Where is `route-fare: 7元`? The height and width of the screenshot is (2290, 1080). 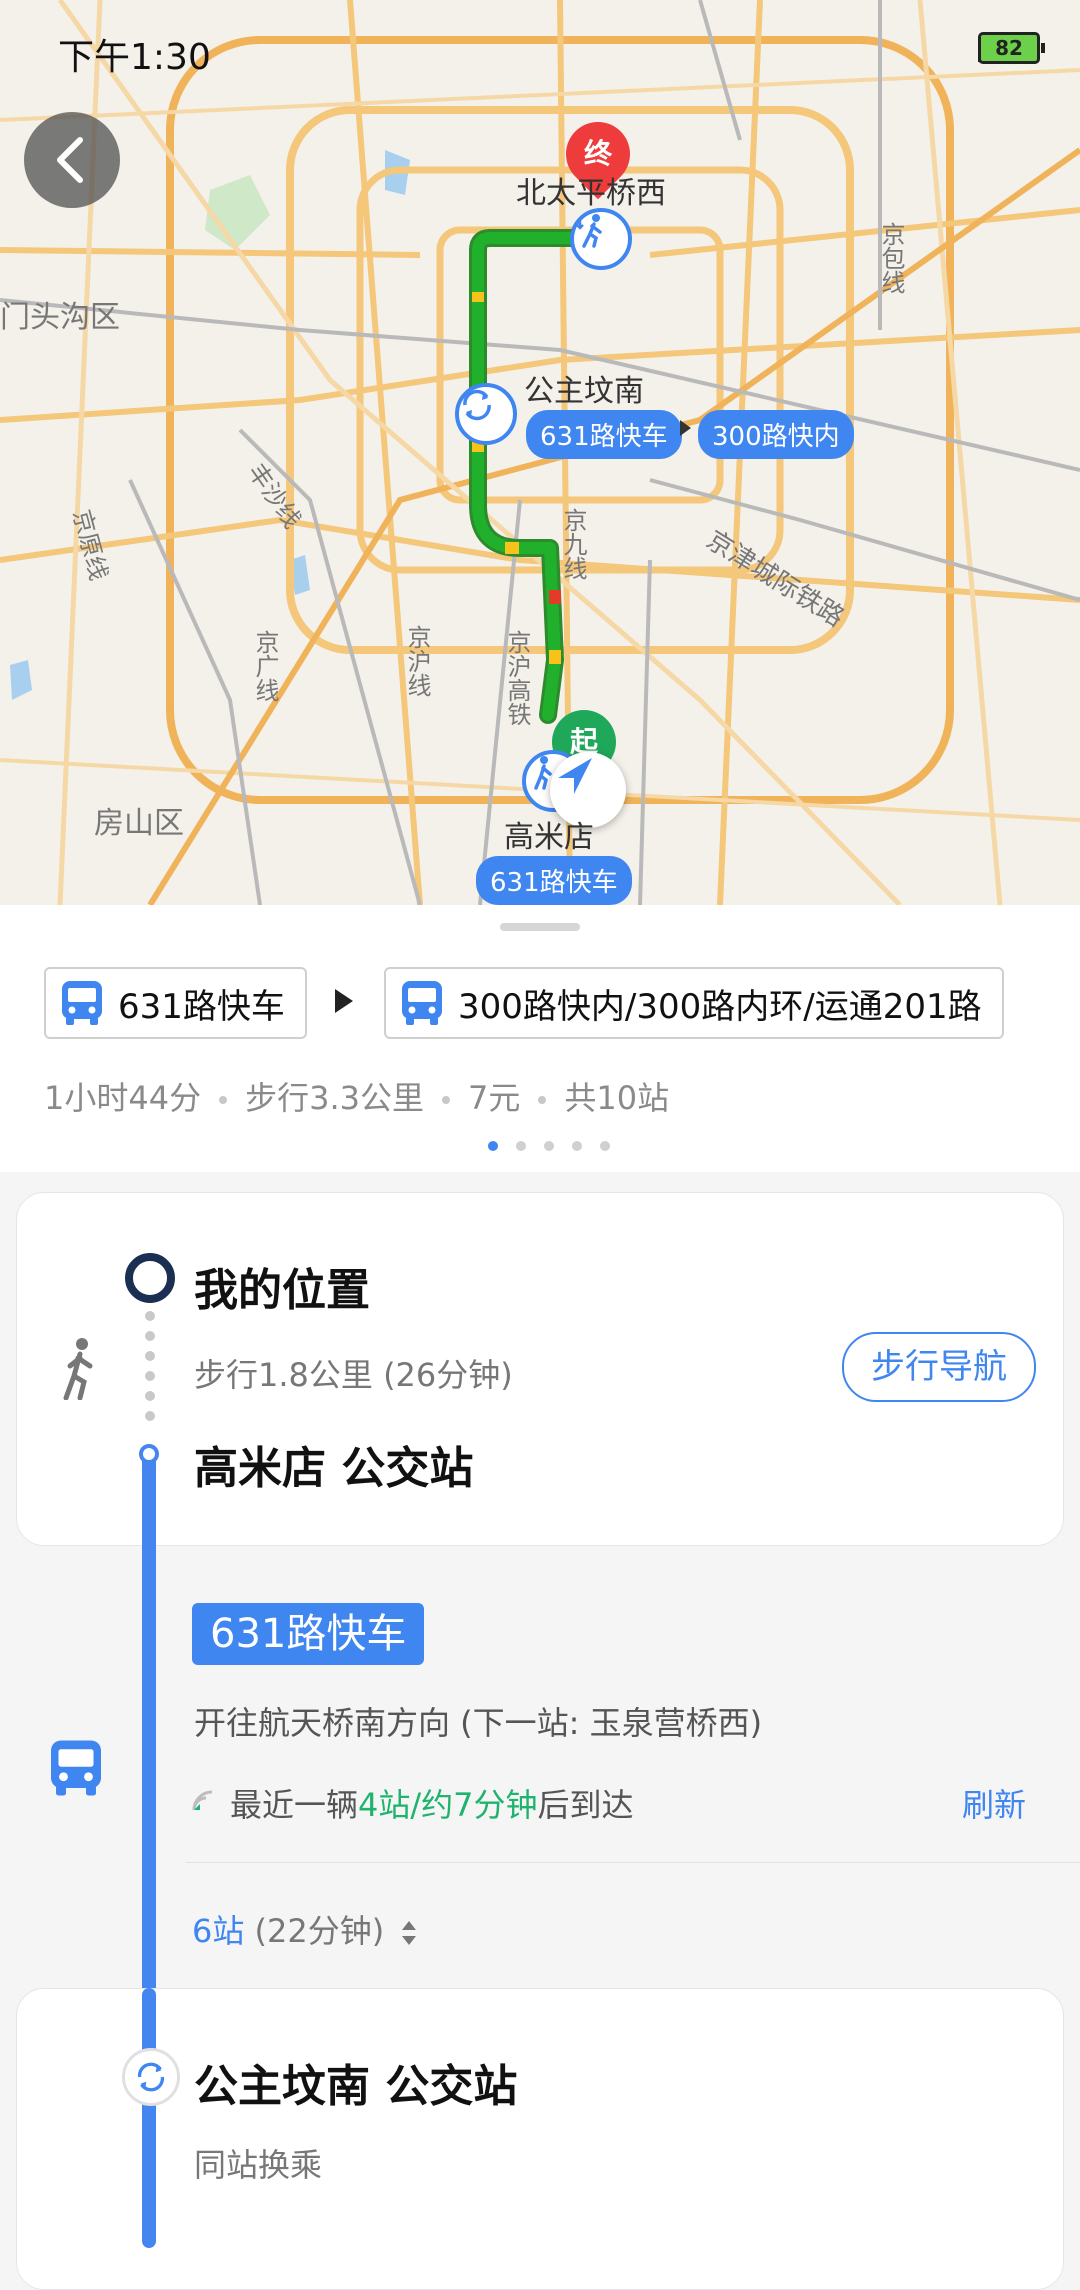
route-fare: 7元 is located at coordinates (494, 1098).